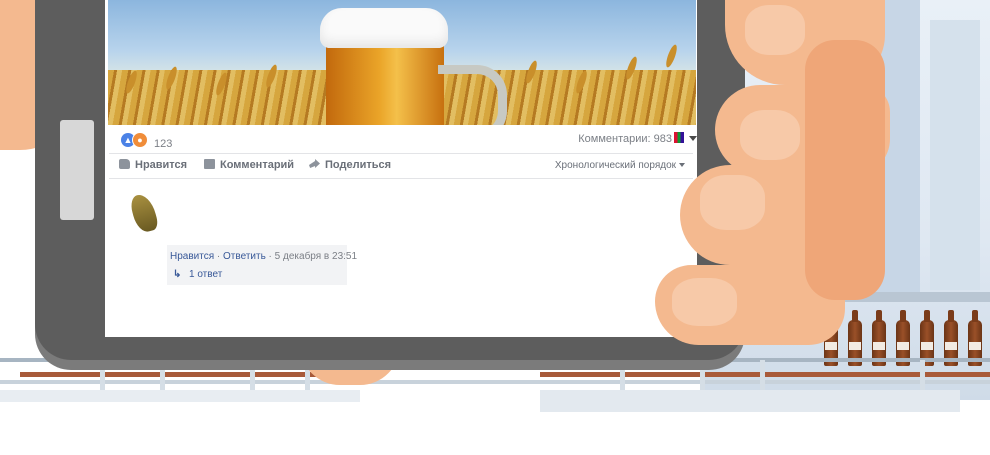  I want to click on phone-home-button, so click(77, 170).